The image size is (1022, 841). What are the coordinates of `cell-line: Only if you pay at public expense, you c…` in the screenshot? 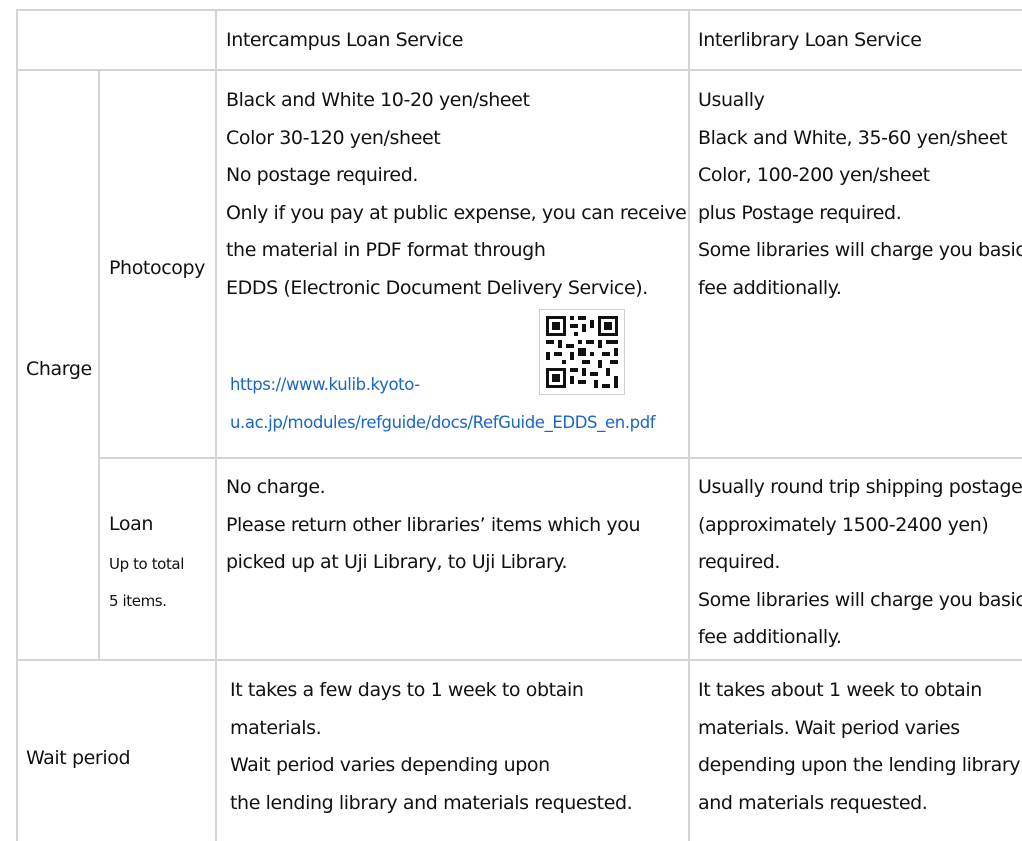 It's located at (456, 212).